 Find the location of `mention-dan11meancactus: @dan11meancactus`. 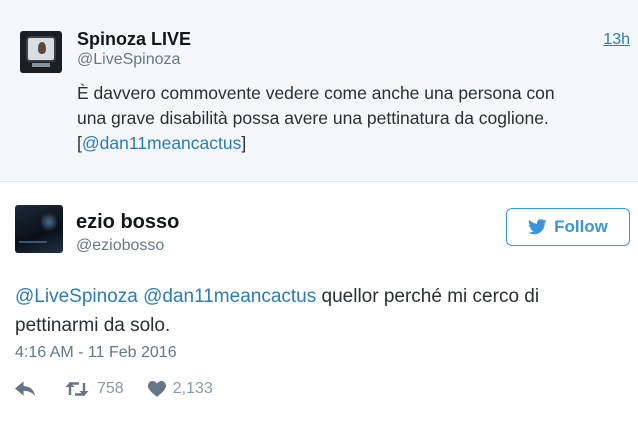

mention-dan11meancactus: @dan11meancactus is located at coordinates (161, 143).